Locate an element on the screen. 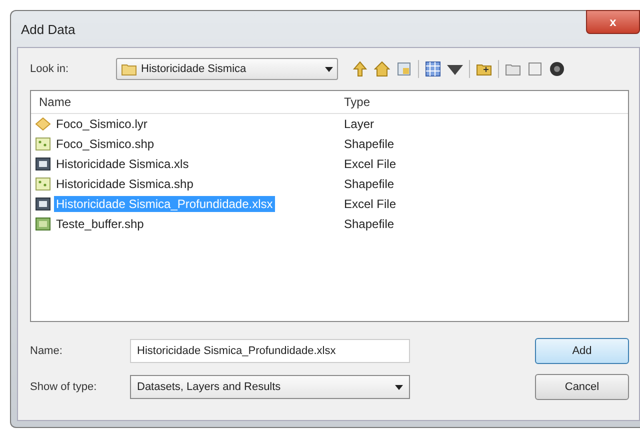 This screenshot has height=435, width=640. type-dropdown: Datasets, Layers and Results is located at coordinates (270, 387).